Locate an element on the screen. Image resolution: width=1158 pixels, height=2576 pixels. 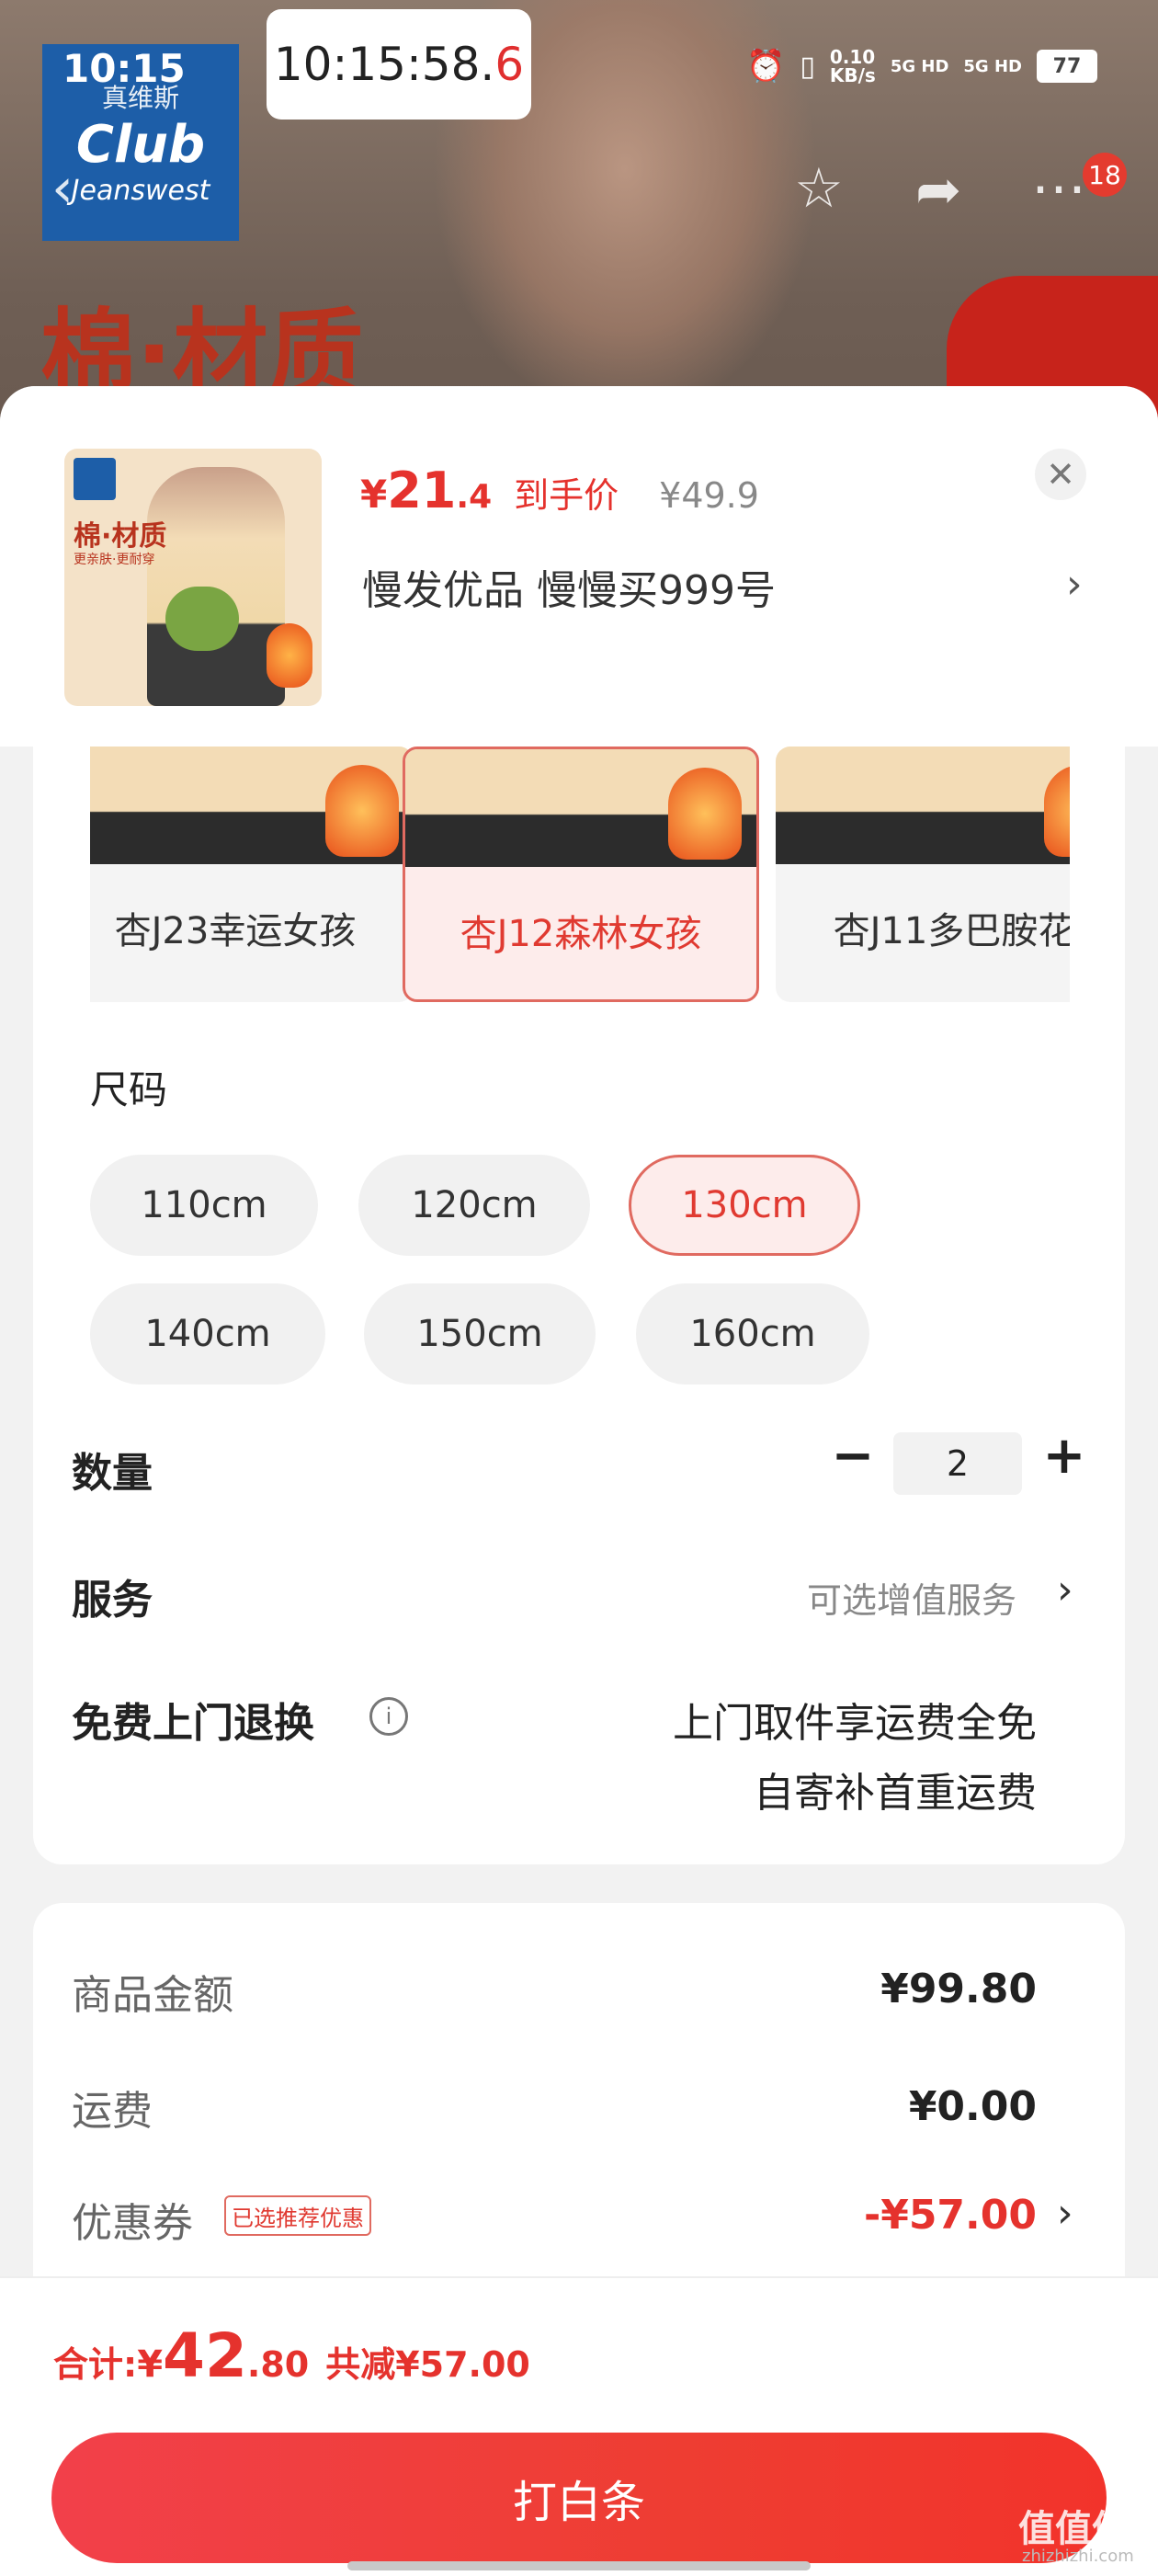
price-tag: 到手价 is located at coordinates (566, 495).